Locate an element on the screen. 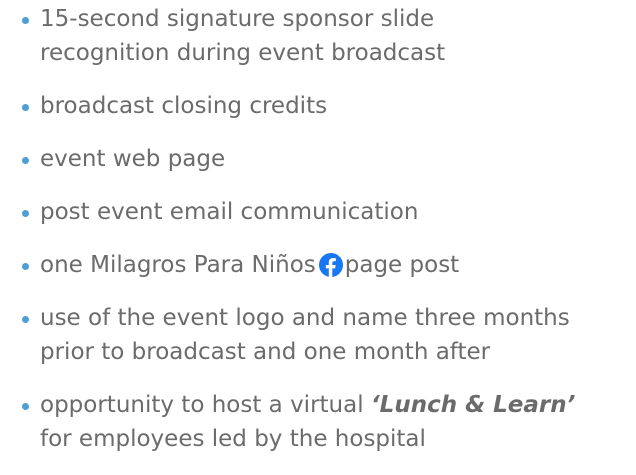 Image resolution: width=636 pixels, height=475 pixels. list-item: post event email communication is located at coordinates (327, 212).